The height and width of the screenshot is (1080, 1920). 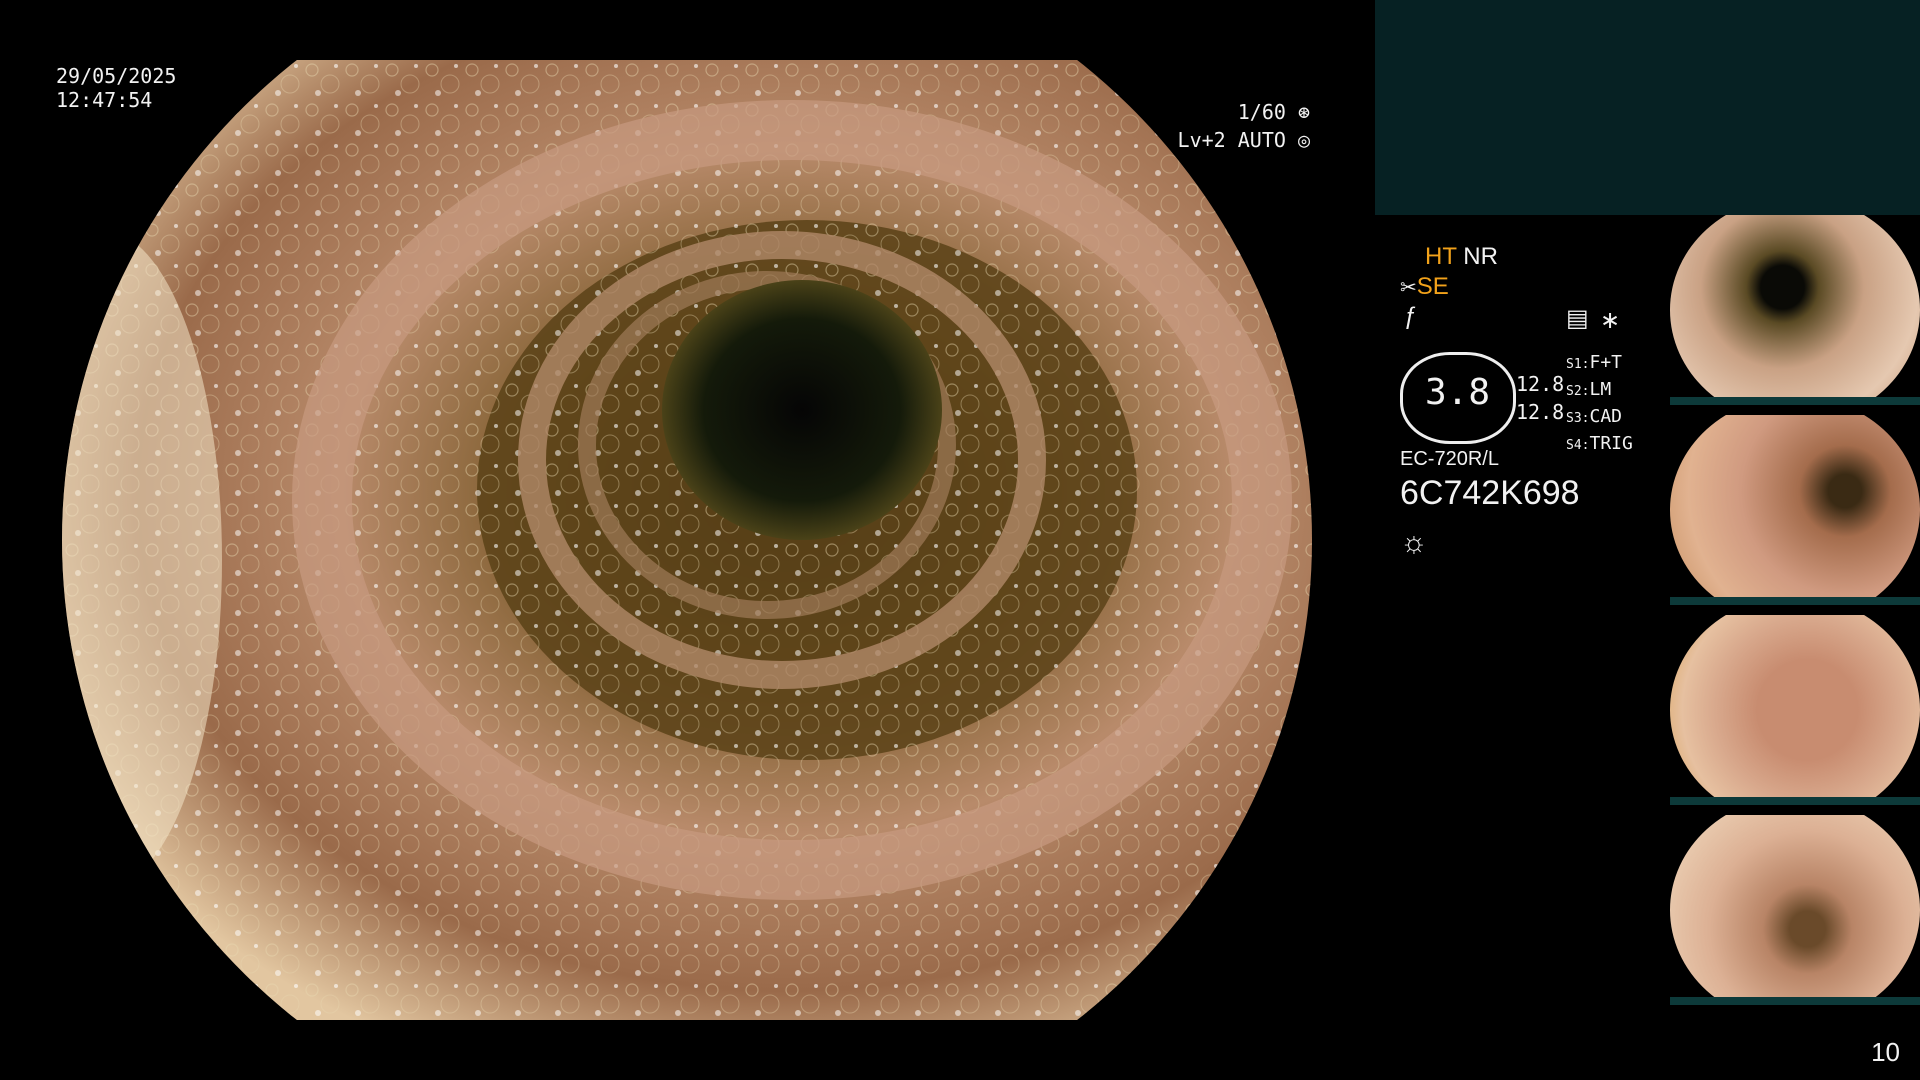 What do you see at coordinates (1461, 257) in the screenshot?
I see `enhancement-row: HT NR` at bounding box center [1461, 257].